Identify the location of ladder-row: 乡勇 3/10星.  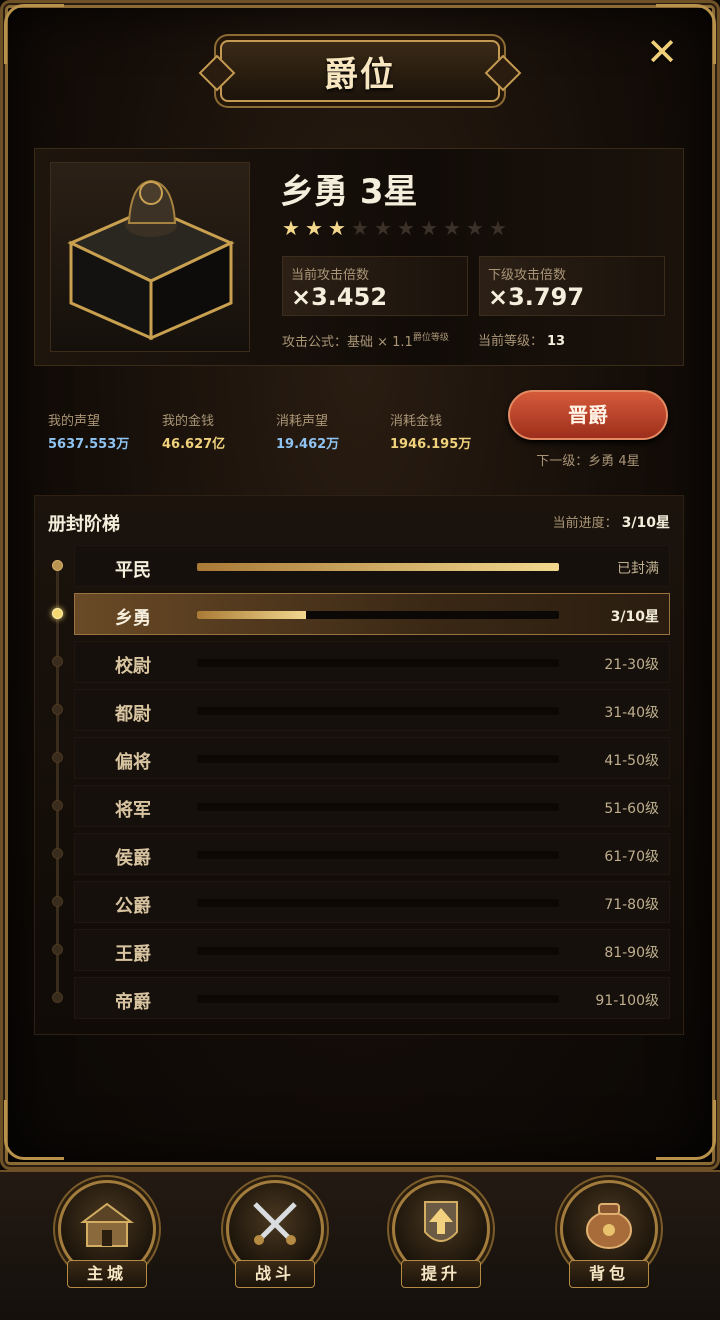
(372, 614).